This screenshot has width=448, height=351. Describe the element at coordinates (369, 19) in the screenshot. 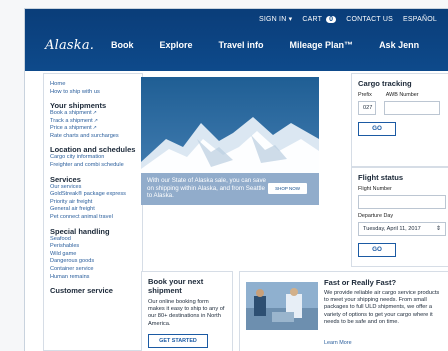

I see `contact-us-link: CONTACT US` at that location.